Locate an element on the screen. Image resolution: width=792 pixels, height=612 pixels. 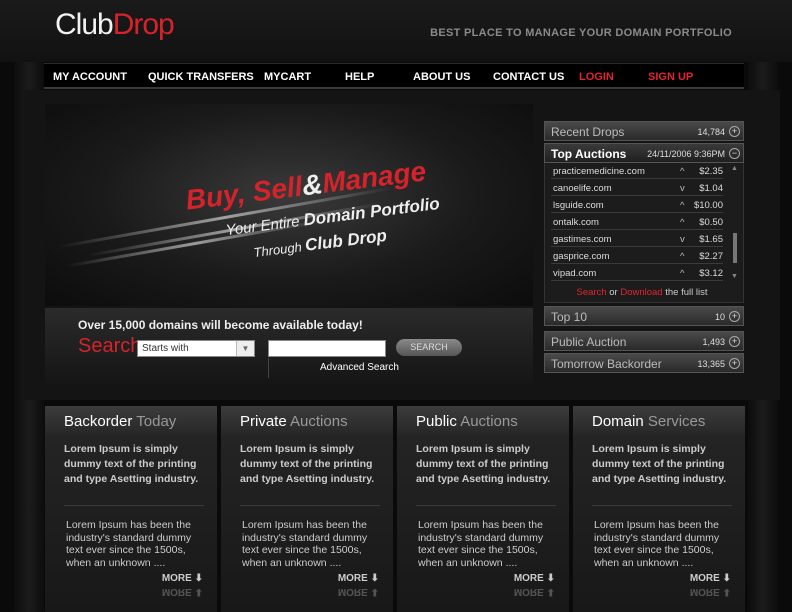
scroll-thumb is located at coordinates (735, 248).